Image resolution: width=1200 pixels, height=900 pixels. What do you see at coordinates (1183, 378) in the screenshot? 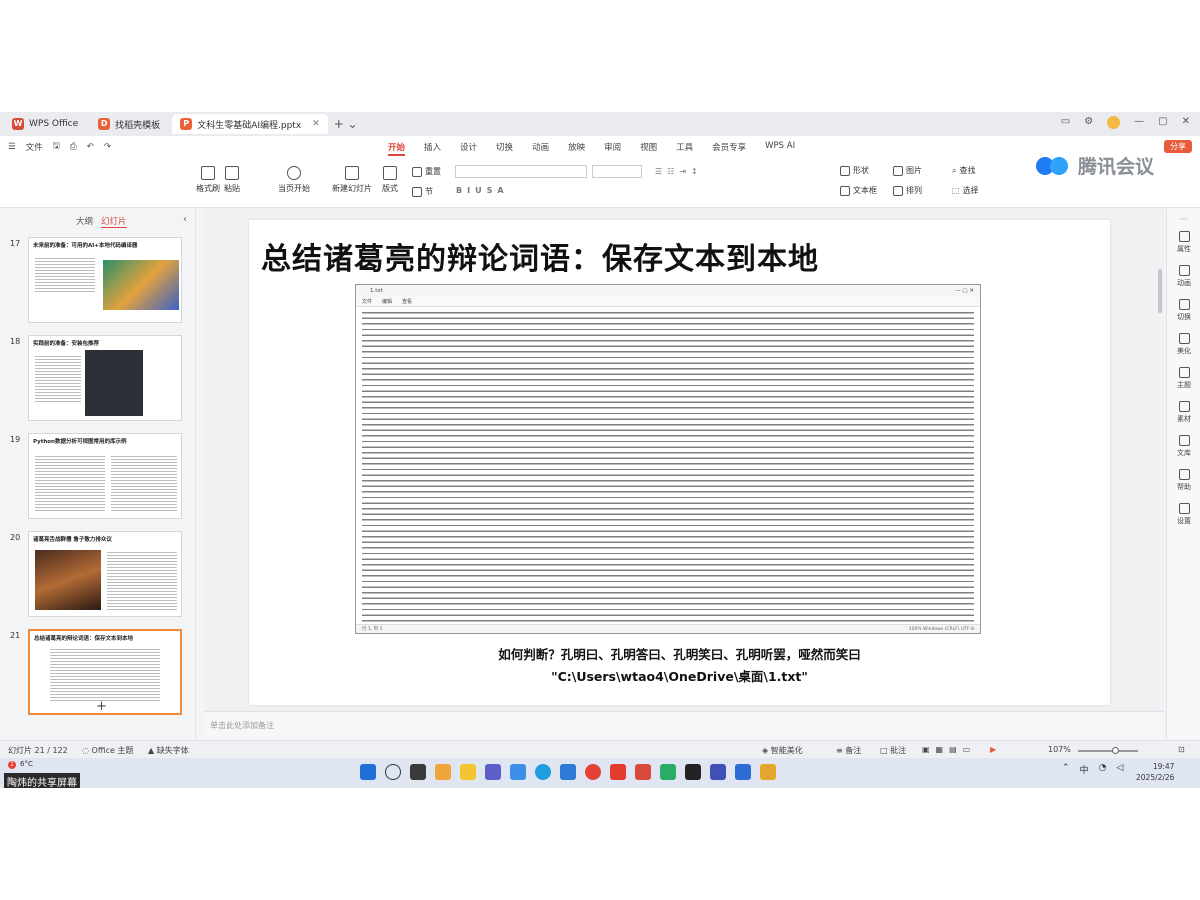
I see `sidebar-item-theme: 主题` at bounding box center [1183, 378].